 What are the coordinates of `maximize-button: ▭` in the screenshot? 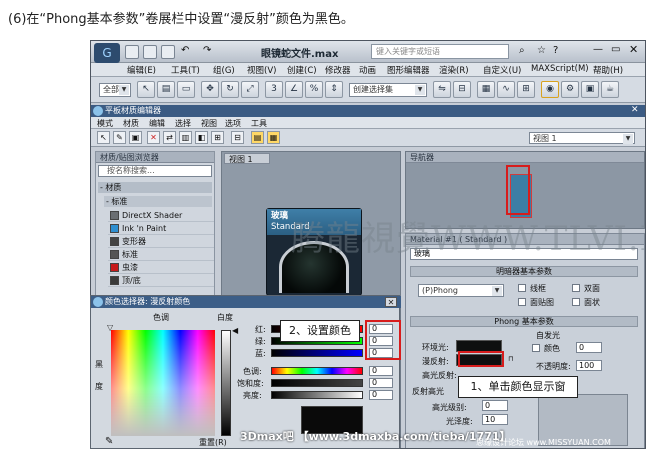 It's located at (615, 49).